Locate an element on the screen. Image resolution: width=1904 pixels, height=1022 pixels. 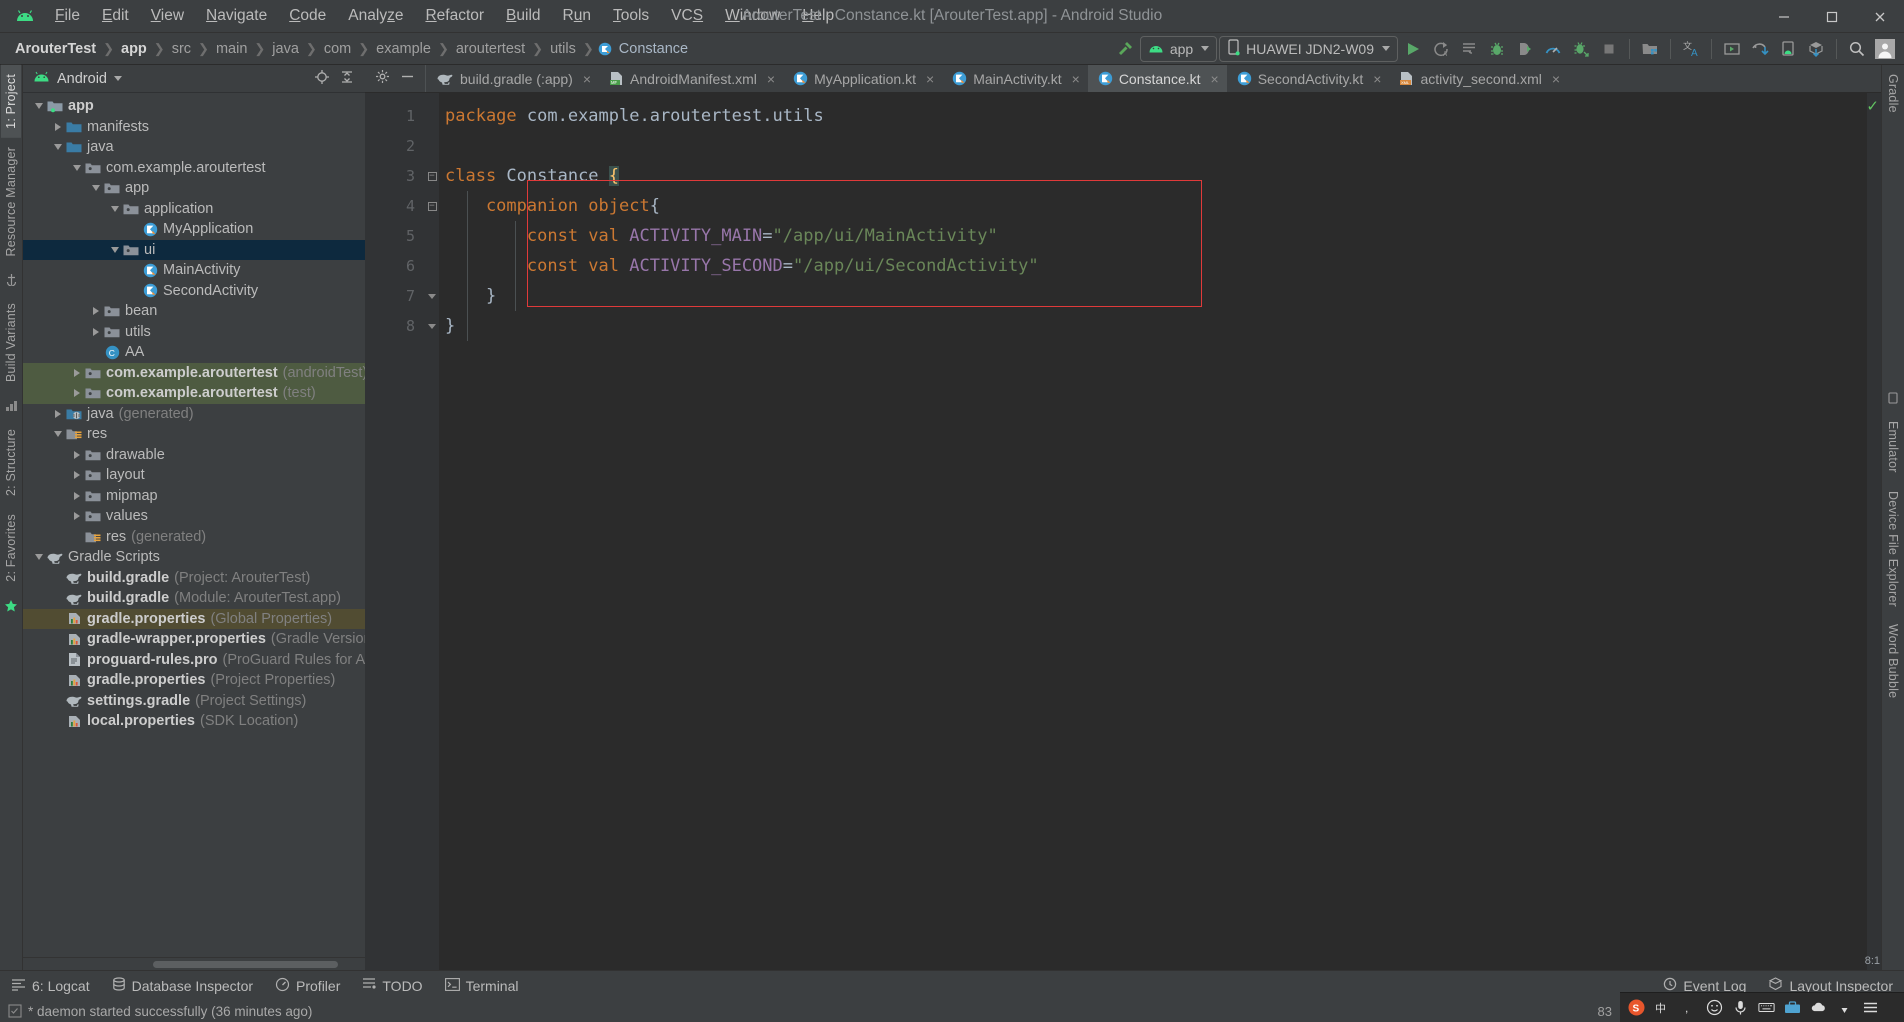
hammer-icon is located at coordinates (1125, 49).